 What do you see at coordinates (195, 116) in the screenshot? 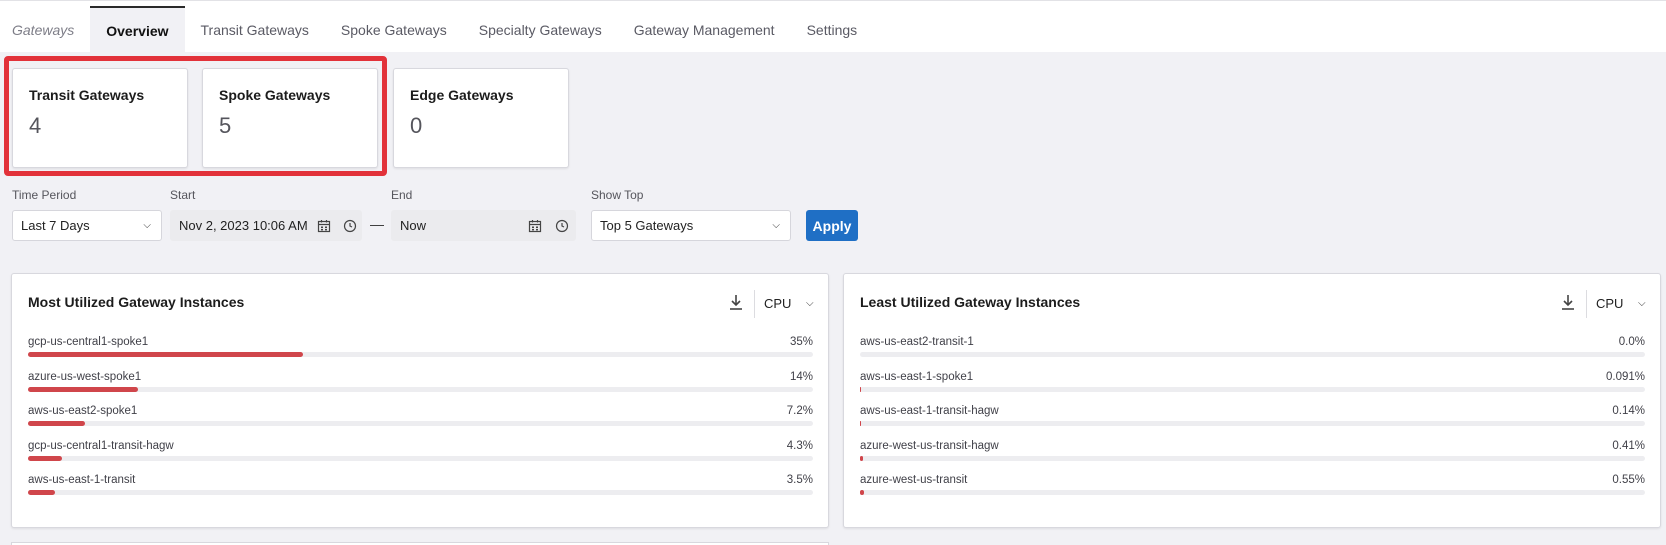
I see `highlight-box` at bounding box center [195, 116].